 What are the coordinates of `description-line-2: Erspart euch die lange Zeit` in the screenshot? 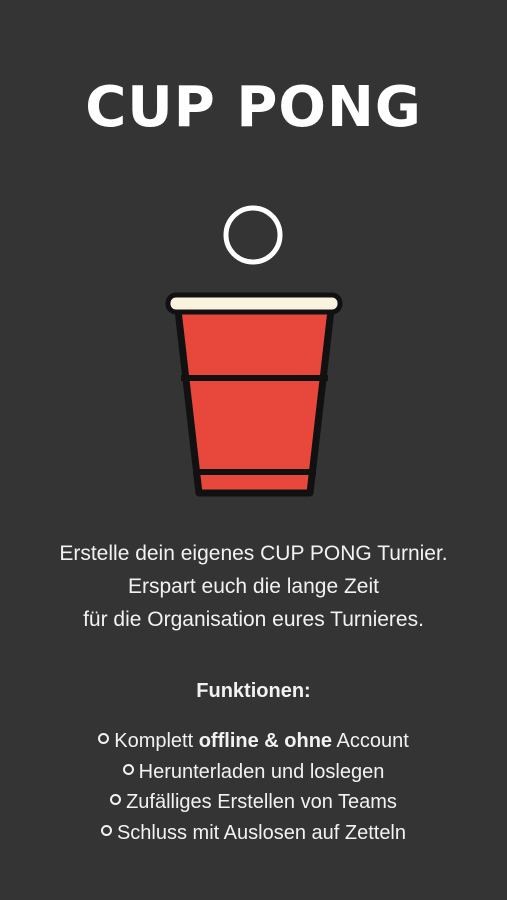 It's located at (253, 586).